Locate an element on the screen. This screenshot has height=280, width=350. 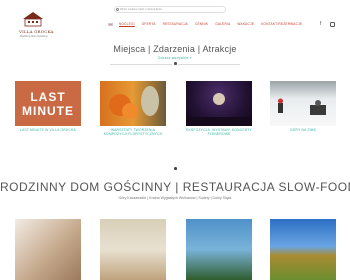
last-minute-text-1: LAST is located at coordinates (48, 97).